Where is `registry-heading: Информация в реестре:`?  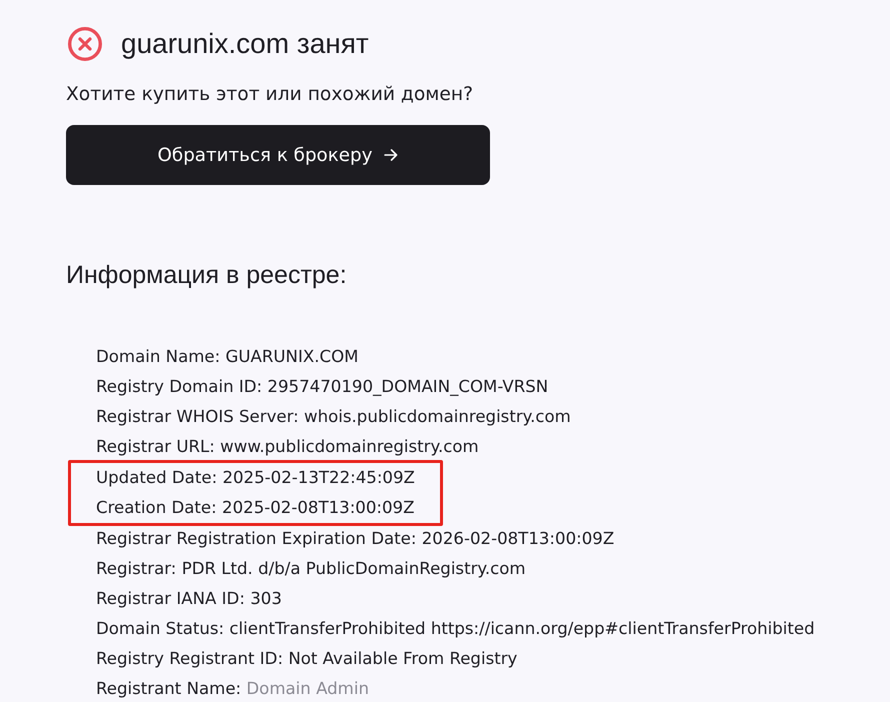 registry-heading: Информация в реестре: is located at coordinates (206, 275).